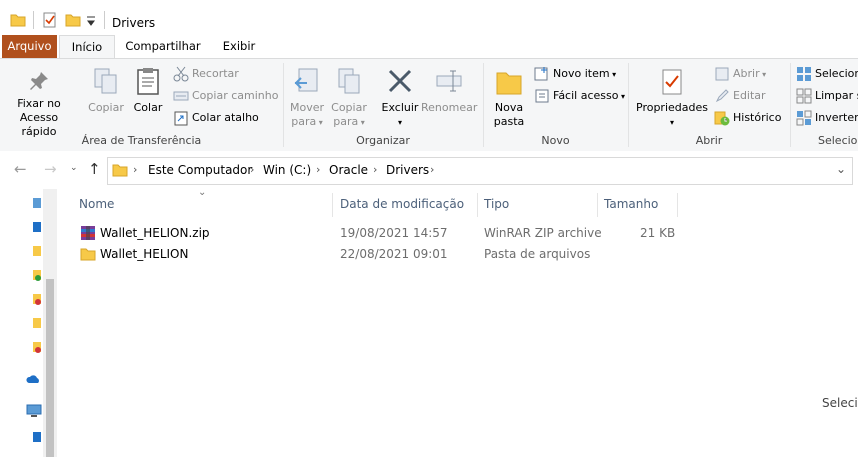  What do you see at coordinates (206, 74) in the screenshot?
I see `cut-button: Recortar` at bounding box center [206, 74].